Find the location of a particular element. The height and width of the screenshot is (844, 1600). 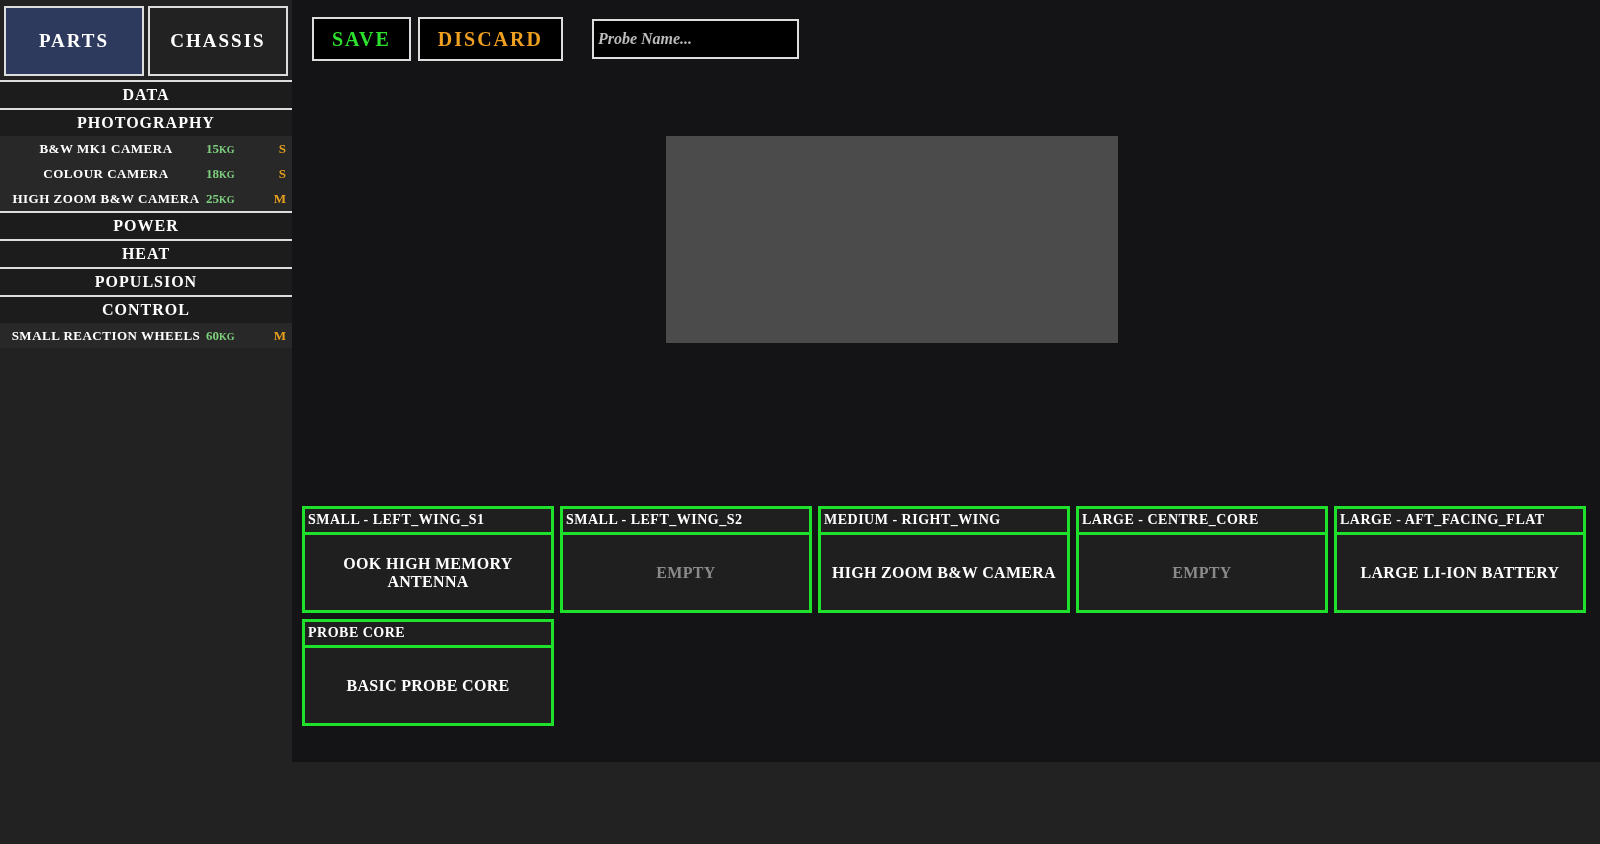

slot-card: SMALL - LEFT_WING_S1 OOK HIGH MEMORY ANTENNA is located at coordinates (428, 559).